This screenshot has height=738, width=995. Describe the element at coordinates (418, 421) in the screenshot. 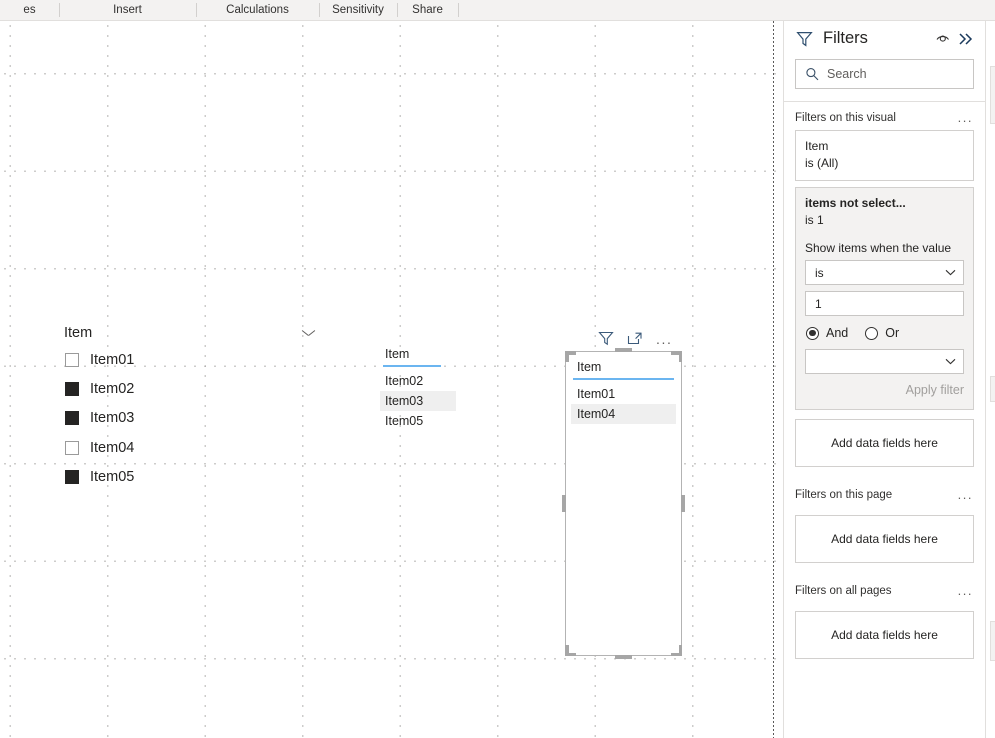

I see `table-row: Item05` at that location.